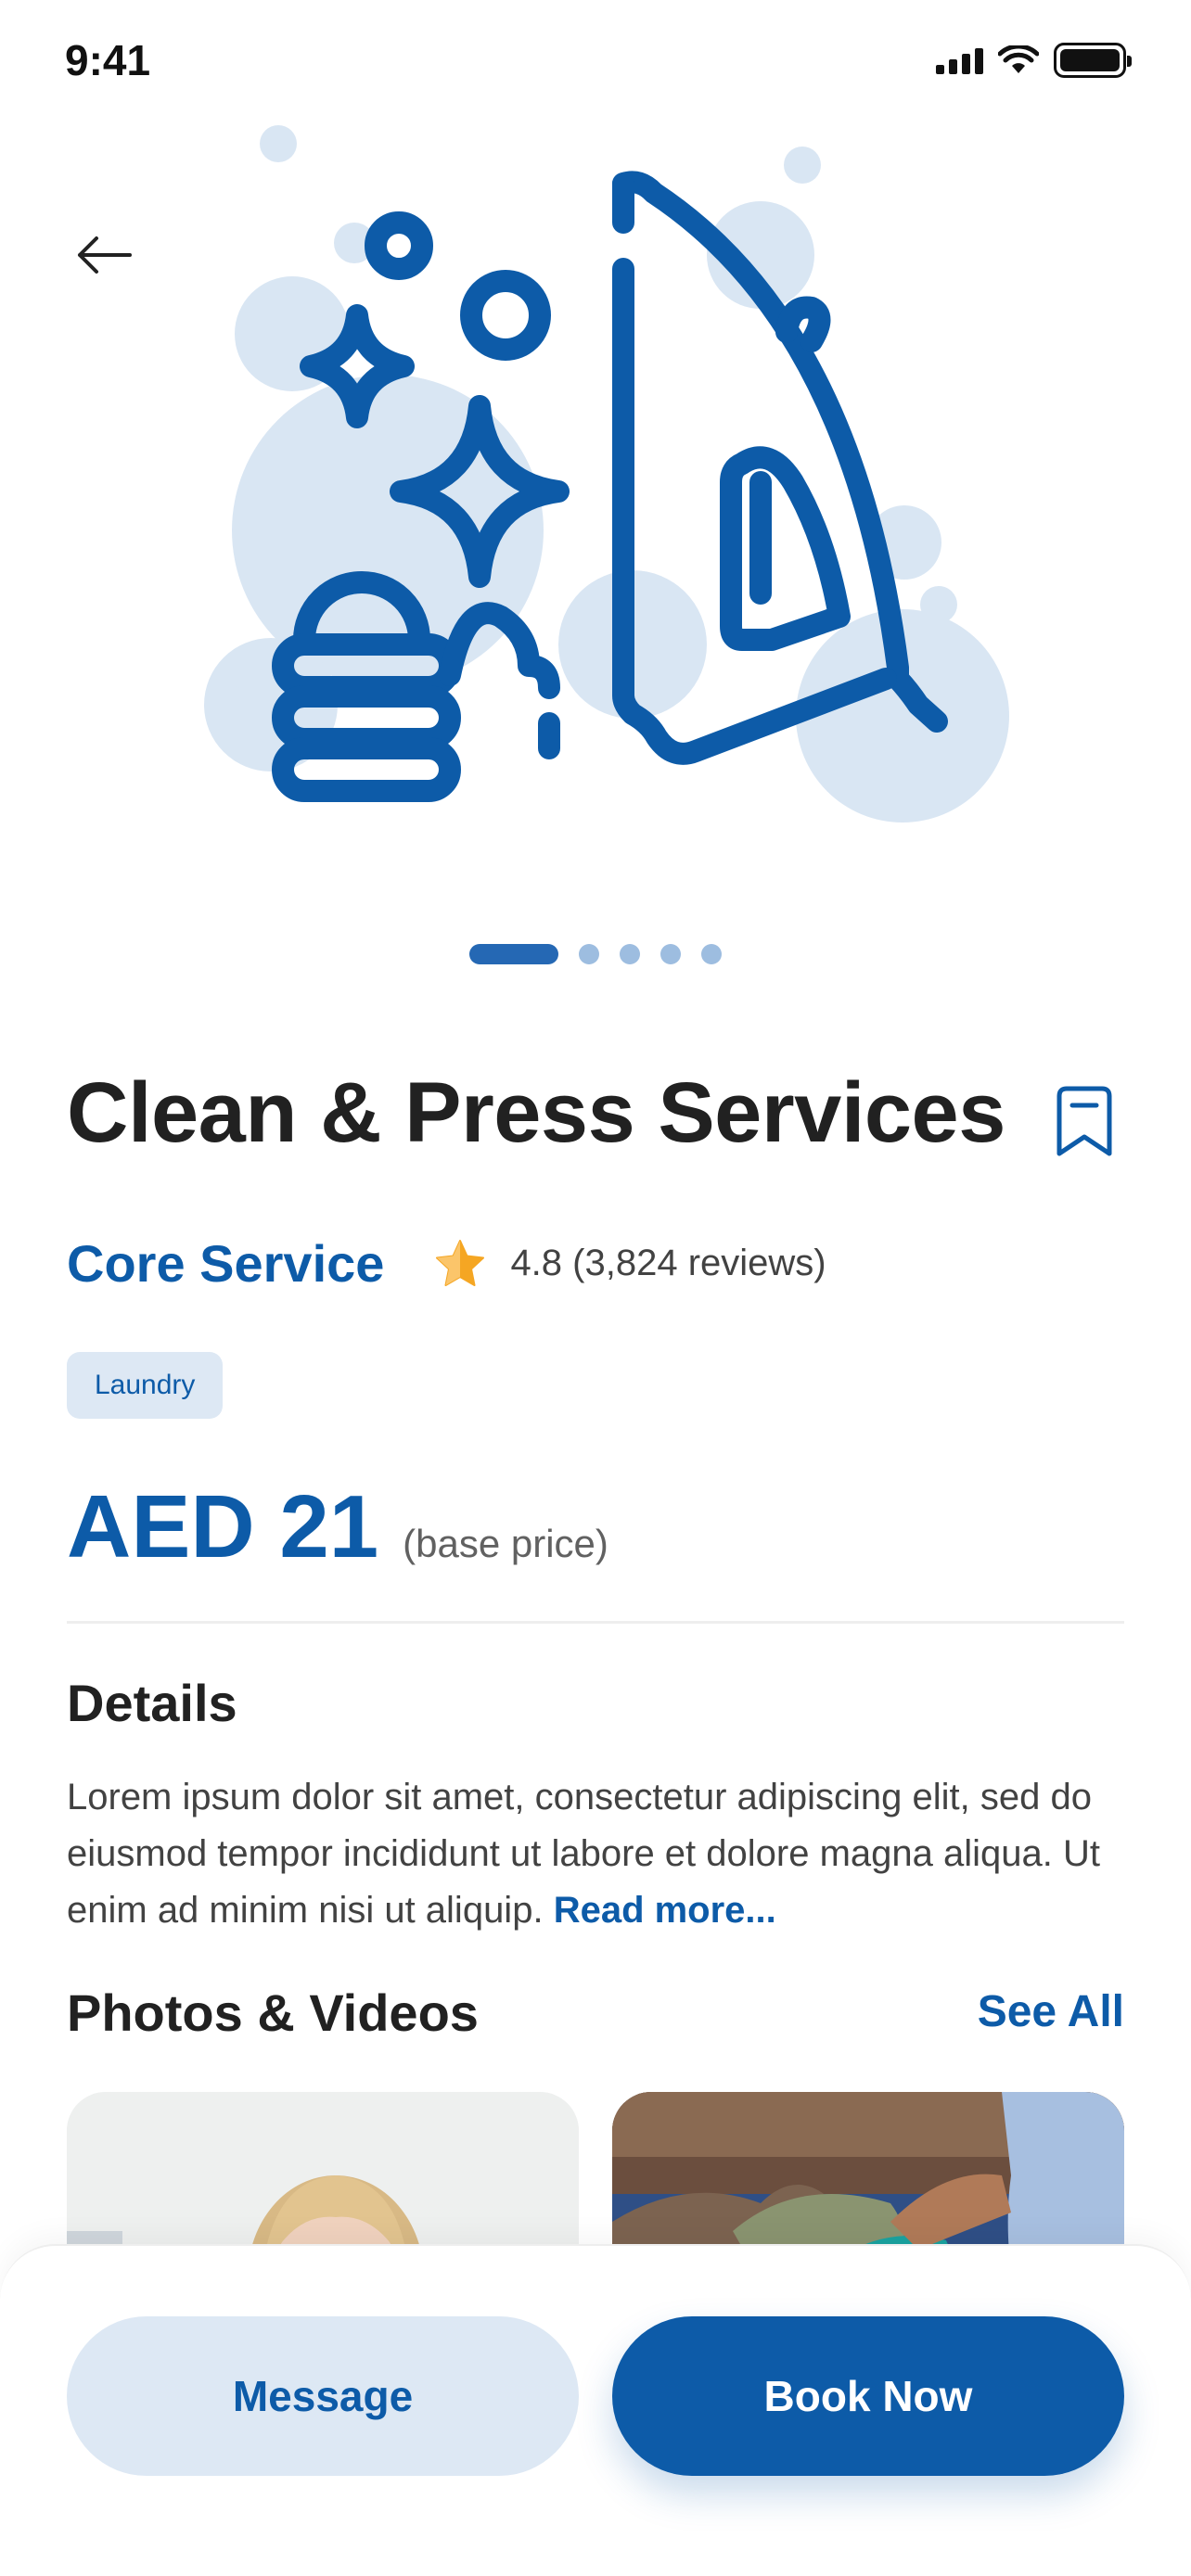 Image resolution: width=1191 pixels, height=2576 pixels. I want to click on message-button: Message, so click(323, 2396).